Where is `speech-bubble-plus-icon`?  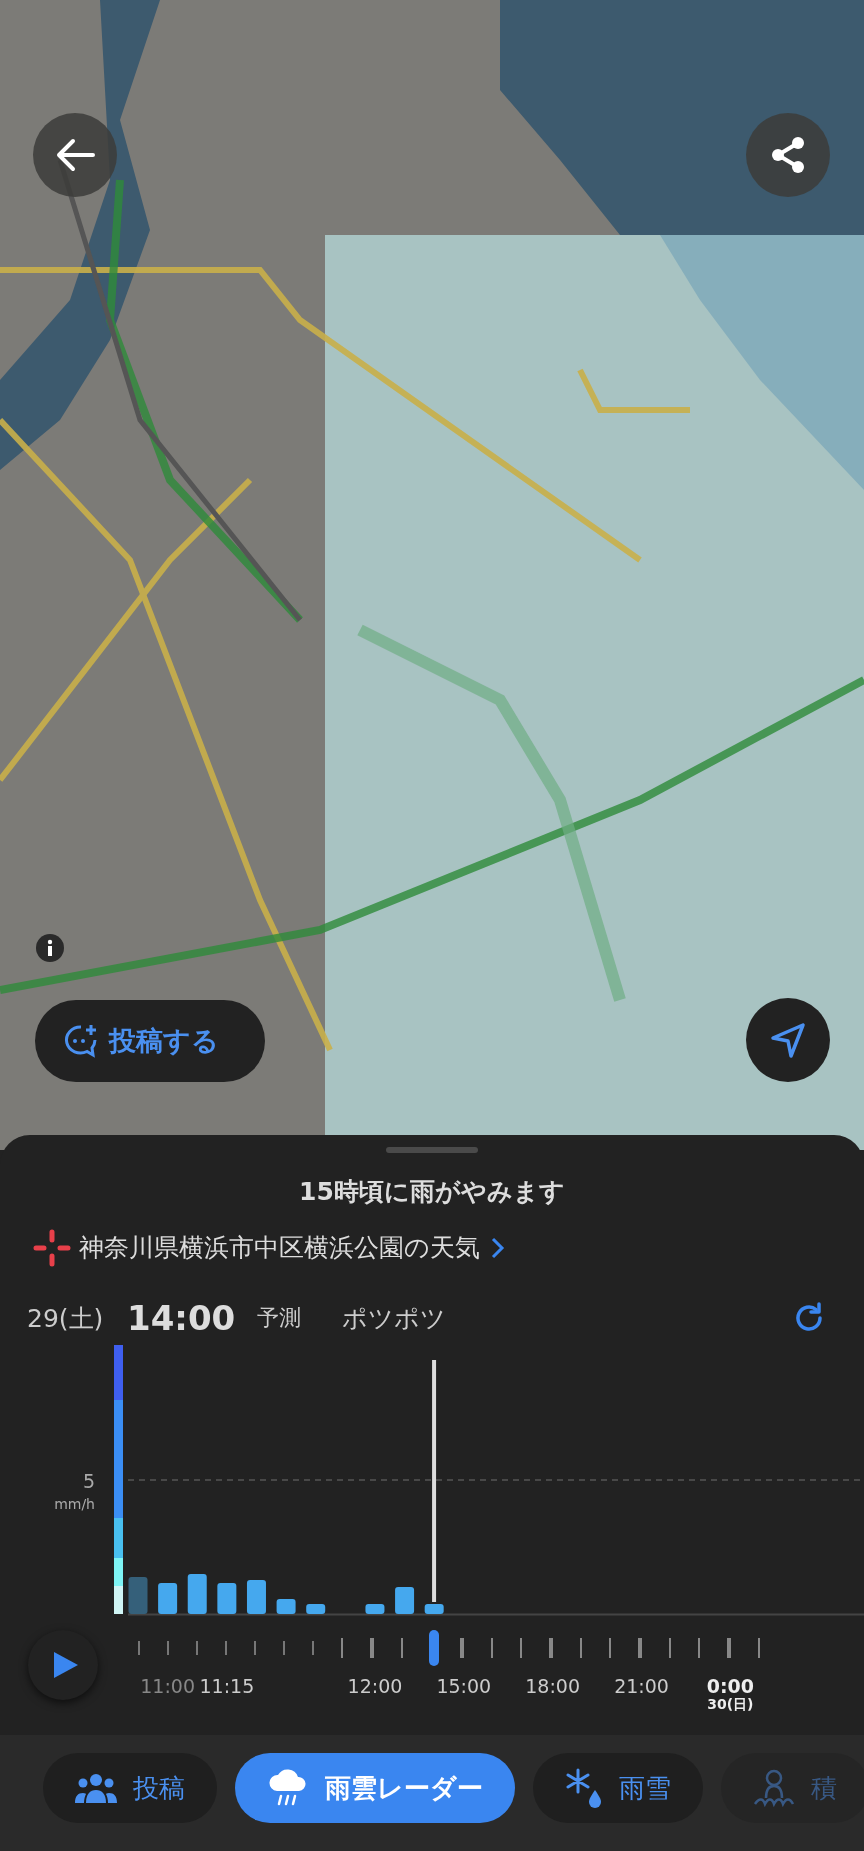 speech-bubble-plus-icon is located at coordinates (81, 1041).